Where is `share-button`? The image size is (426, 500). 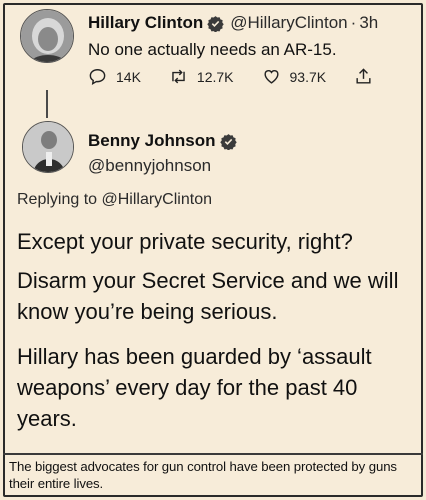 share-button is located at coordinates (363, 76).